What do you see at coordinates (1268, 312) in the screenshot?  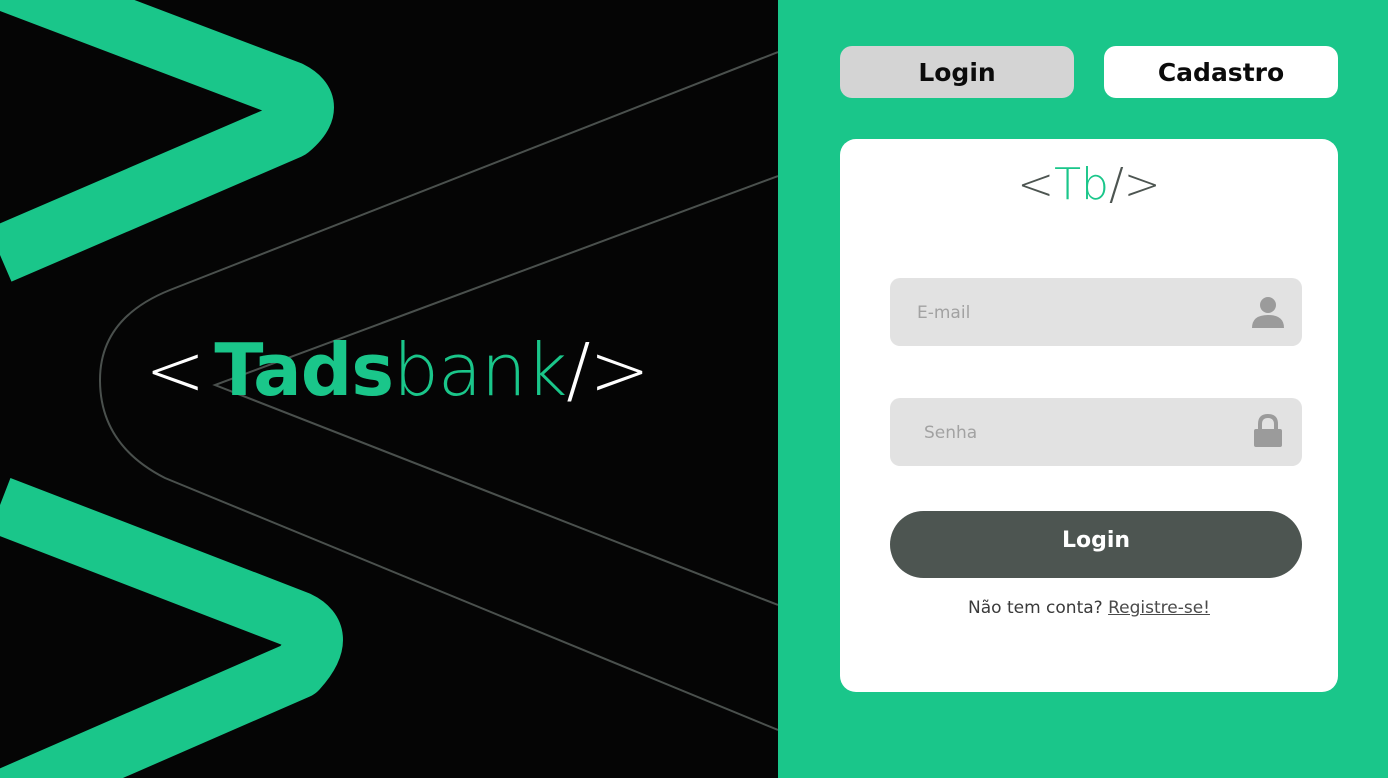 I see `user-icon` at bounding box center [1268, 312].